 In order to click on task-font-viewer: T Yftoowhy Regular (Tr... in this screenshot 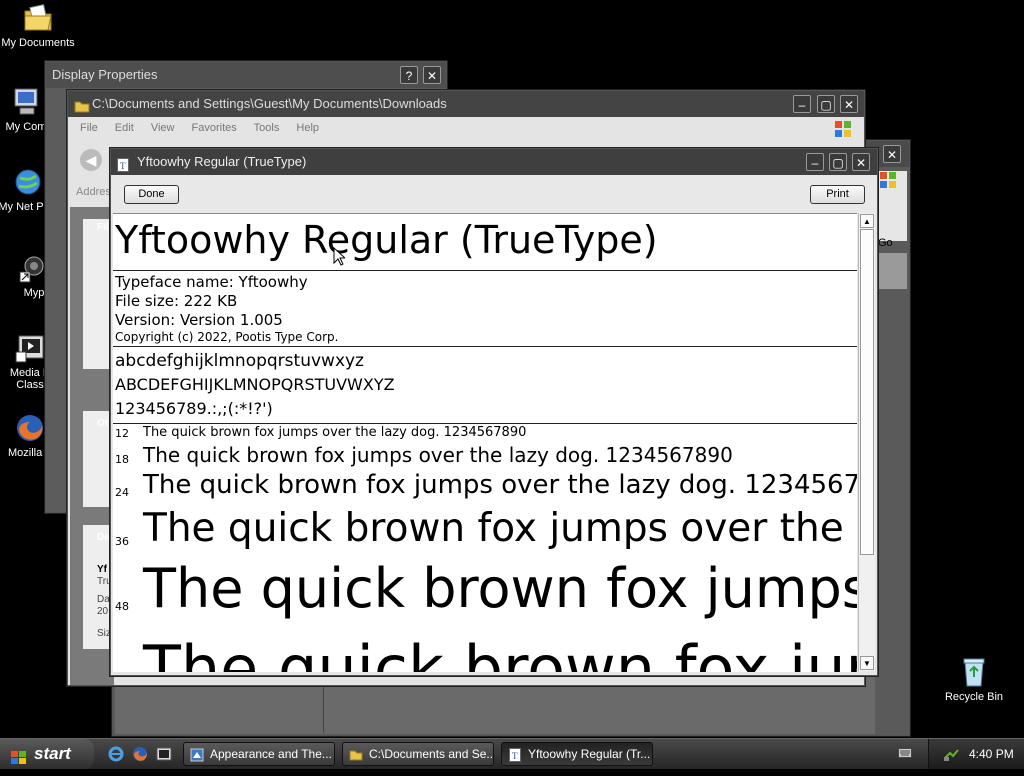, I will do `click(577, 754)`.